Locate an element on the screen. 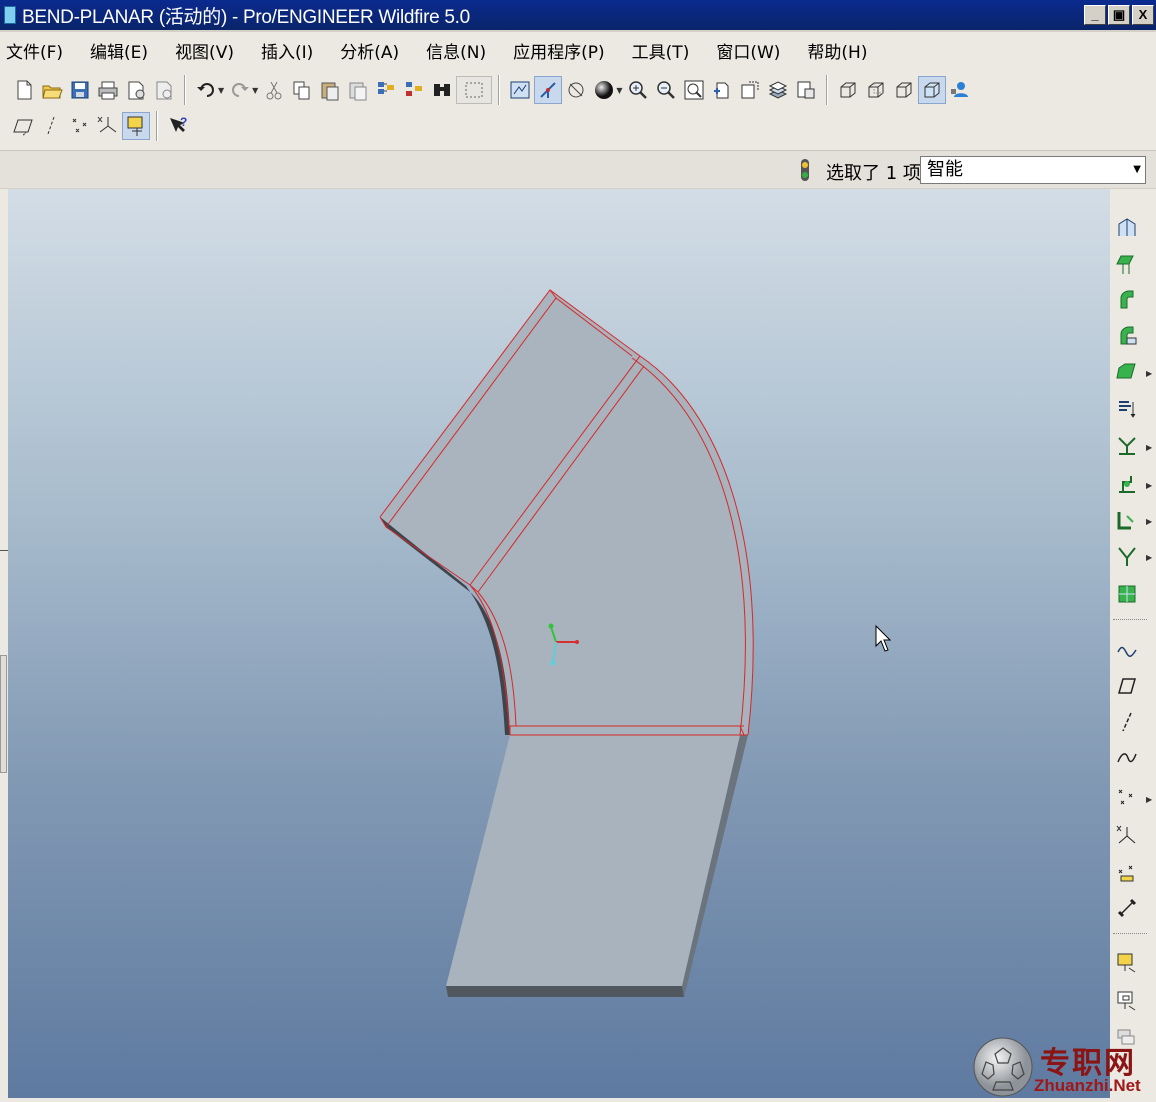 This screenshot has width=1156, height=1102. minimize-button: _ is located at coordinates (1095, 15).